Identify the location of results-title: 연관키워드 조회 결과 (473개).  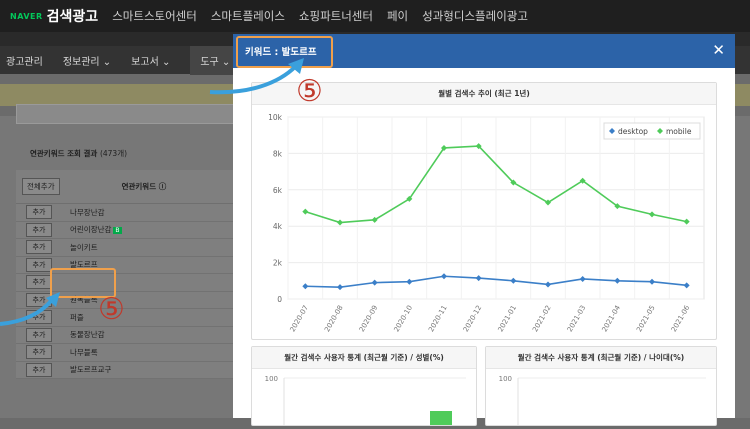
(78, 153).